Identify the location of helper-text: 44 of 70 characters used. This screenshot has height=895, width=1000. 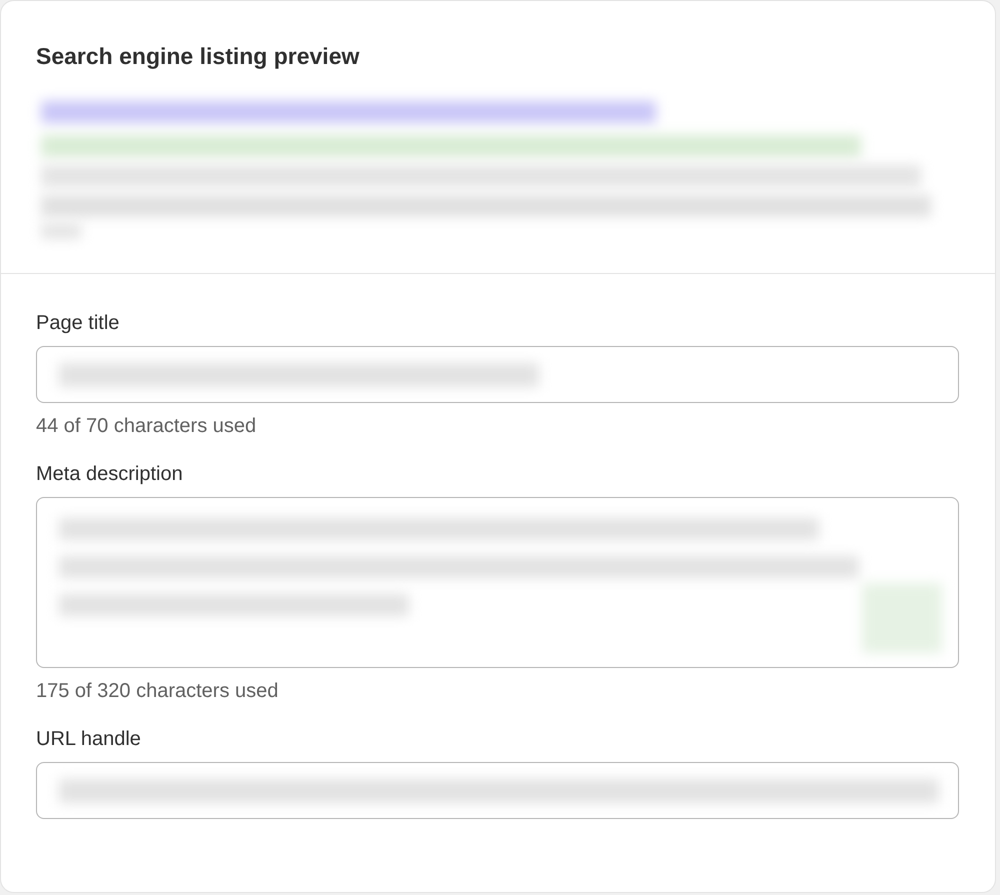
(147, 426).